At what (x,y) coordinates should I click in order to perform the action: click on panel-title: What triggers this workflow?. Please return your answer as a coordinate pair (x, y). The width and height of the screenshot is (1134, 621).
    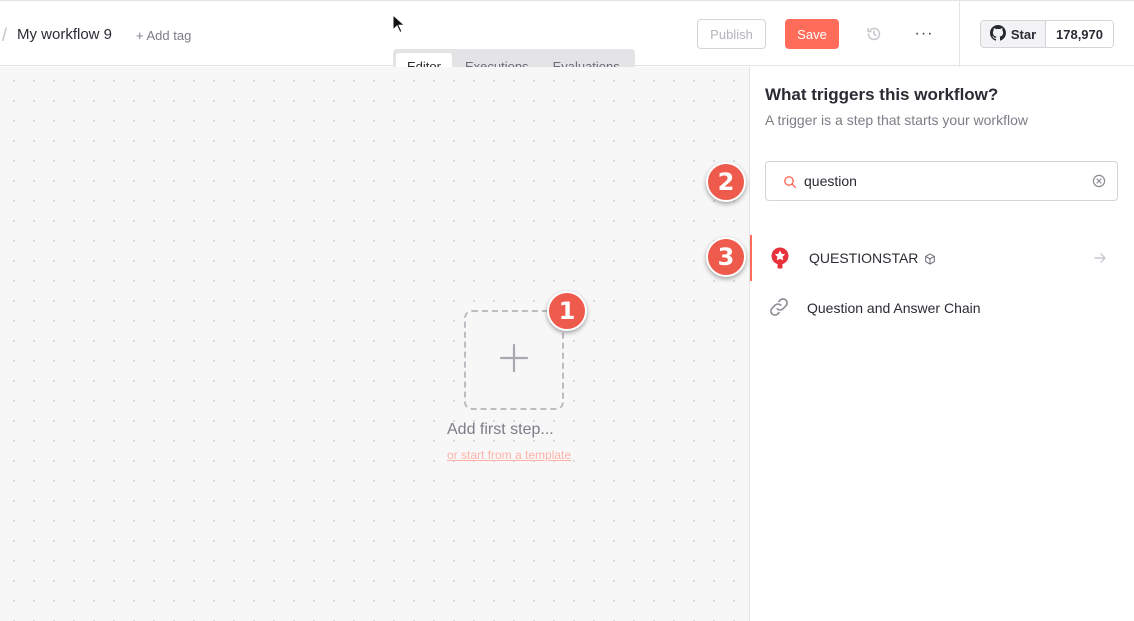
    Looking at the image, I should click on (882, 94).